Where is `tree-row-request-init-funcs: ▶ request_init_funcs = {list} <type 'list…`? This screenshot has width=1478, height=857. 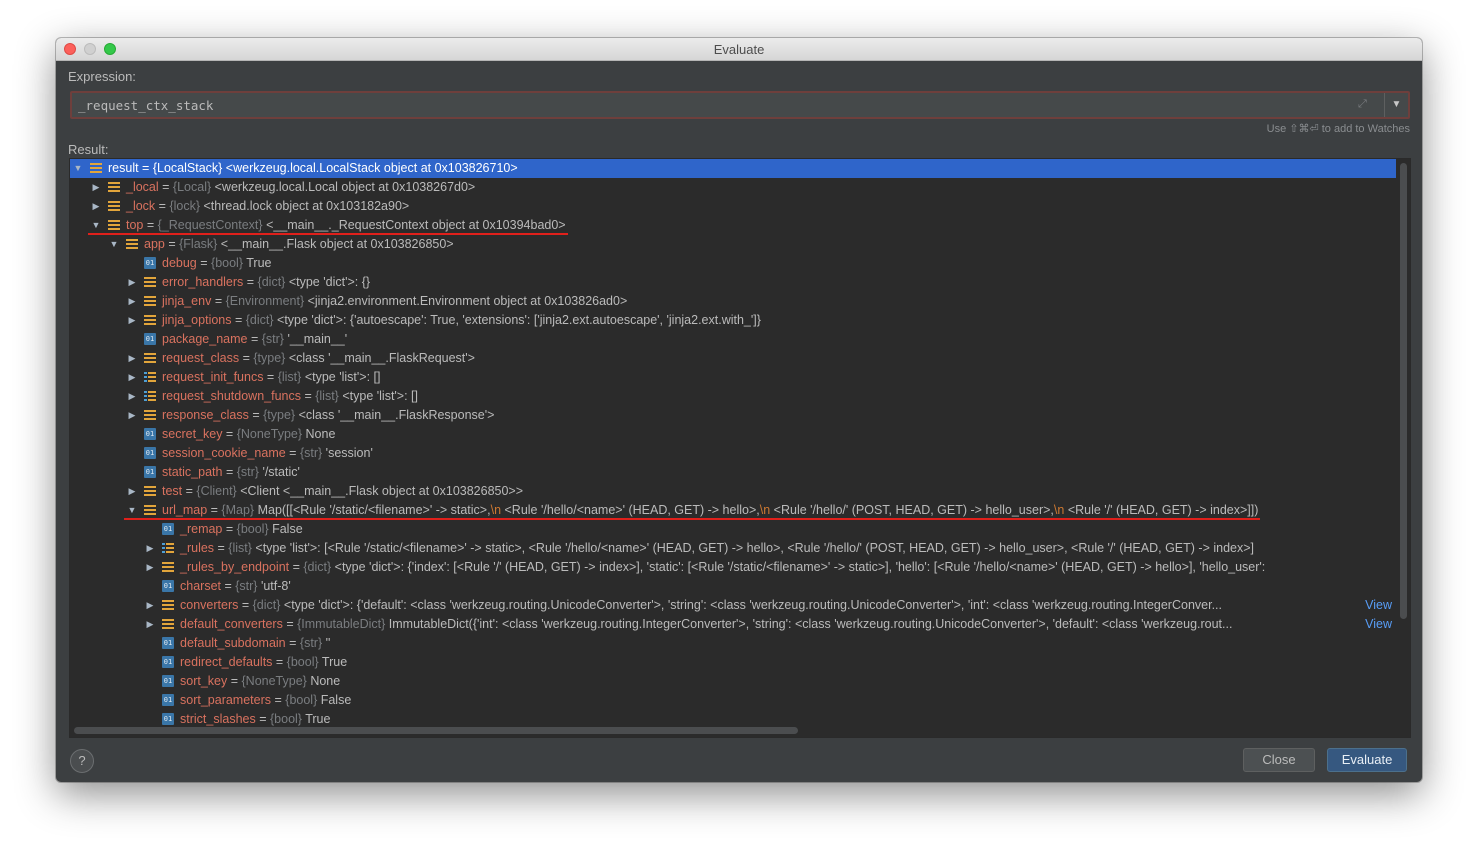 tree-row-request-init-funcs: ▶ request_init_funcs = {list} <type 'list… is located at coordinates (733, 377).